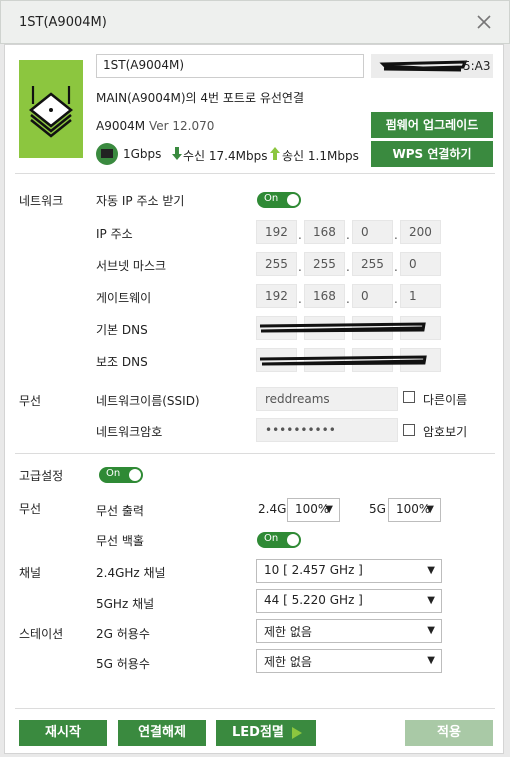  I want to click on tx-rate: 송신 1.1Mbps, so click(320, 156).